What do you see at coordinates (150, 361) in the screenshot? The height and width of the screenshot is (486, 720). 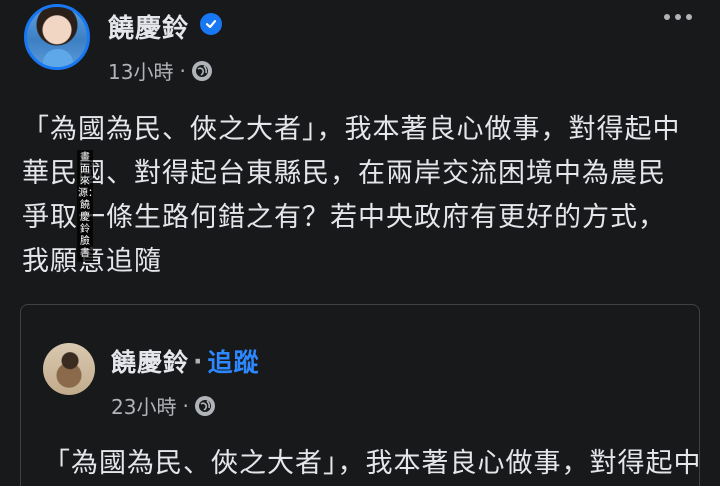 I see `shared-author-name: 饒慶鈴` at bounding box center [150, 361].